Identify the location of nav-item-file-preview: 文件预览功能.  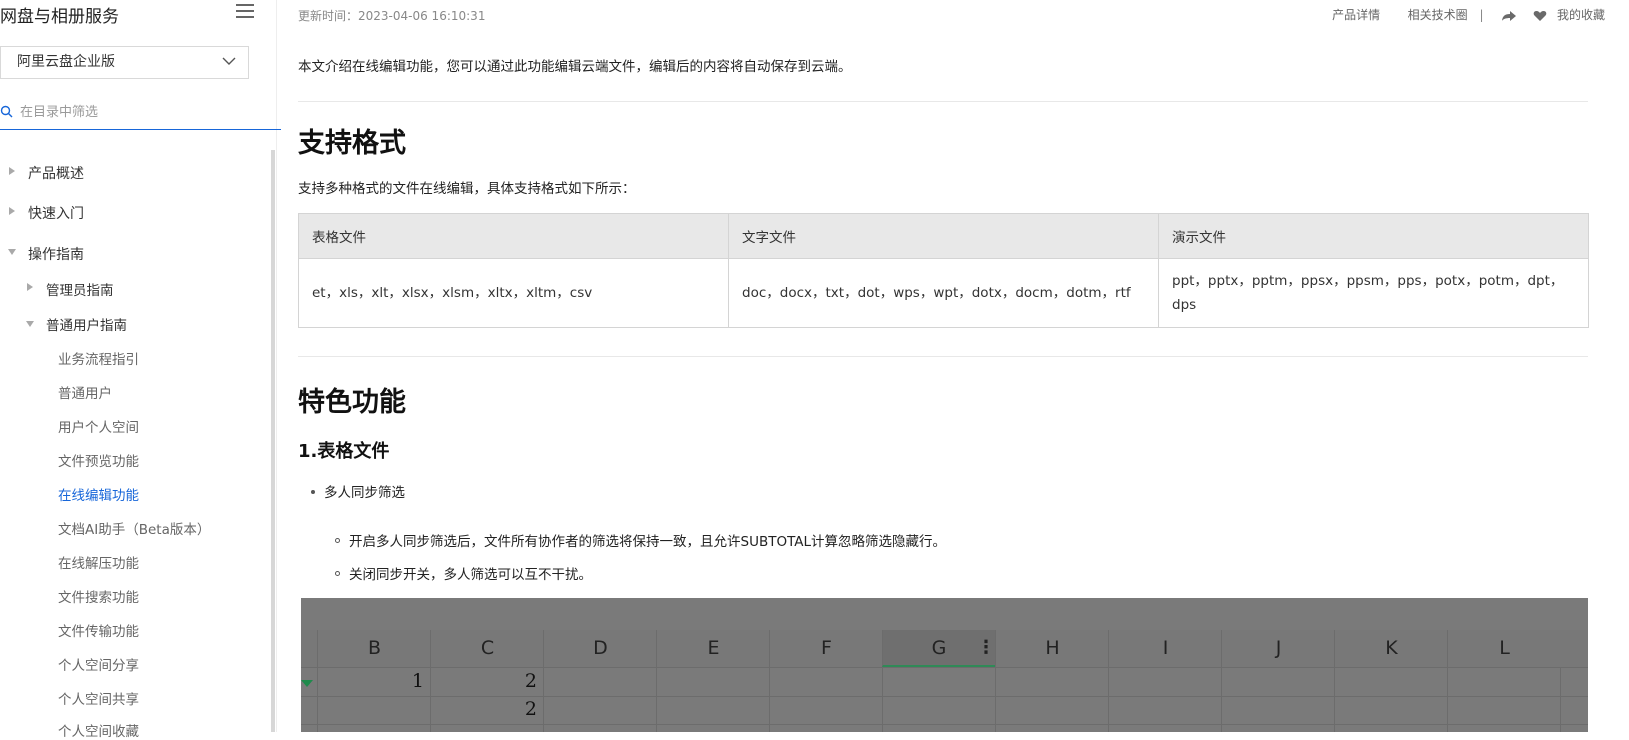
(98, 460).